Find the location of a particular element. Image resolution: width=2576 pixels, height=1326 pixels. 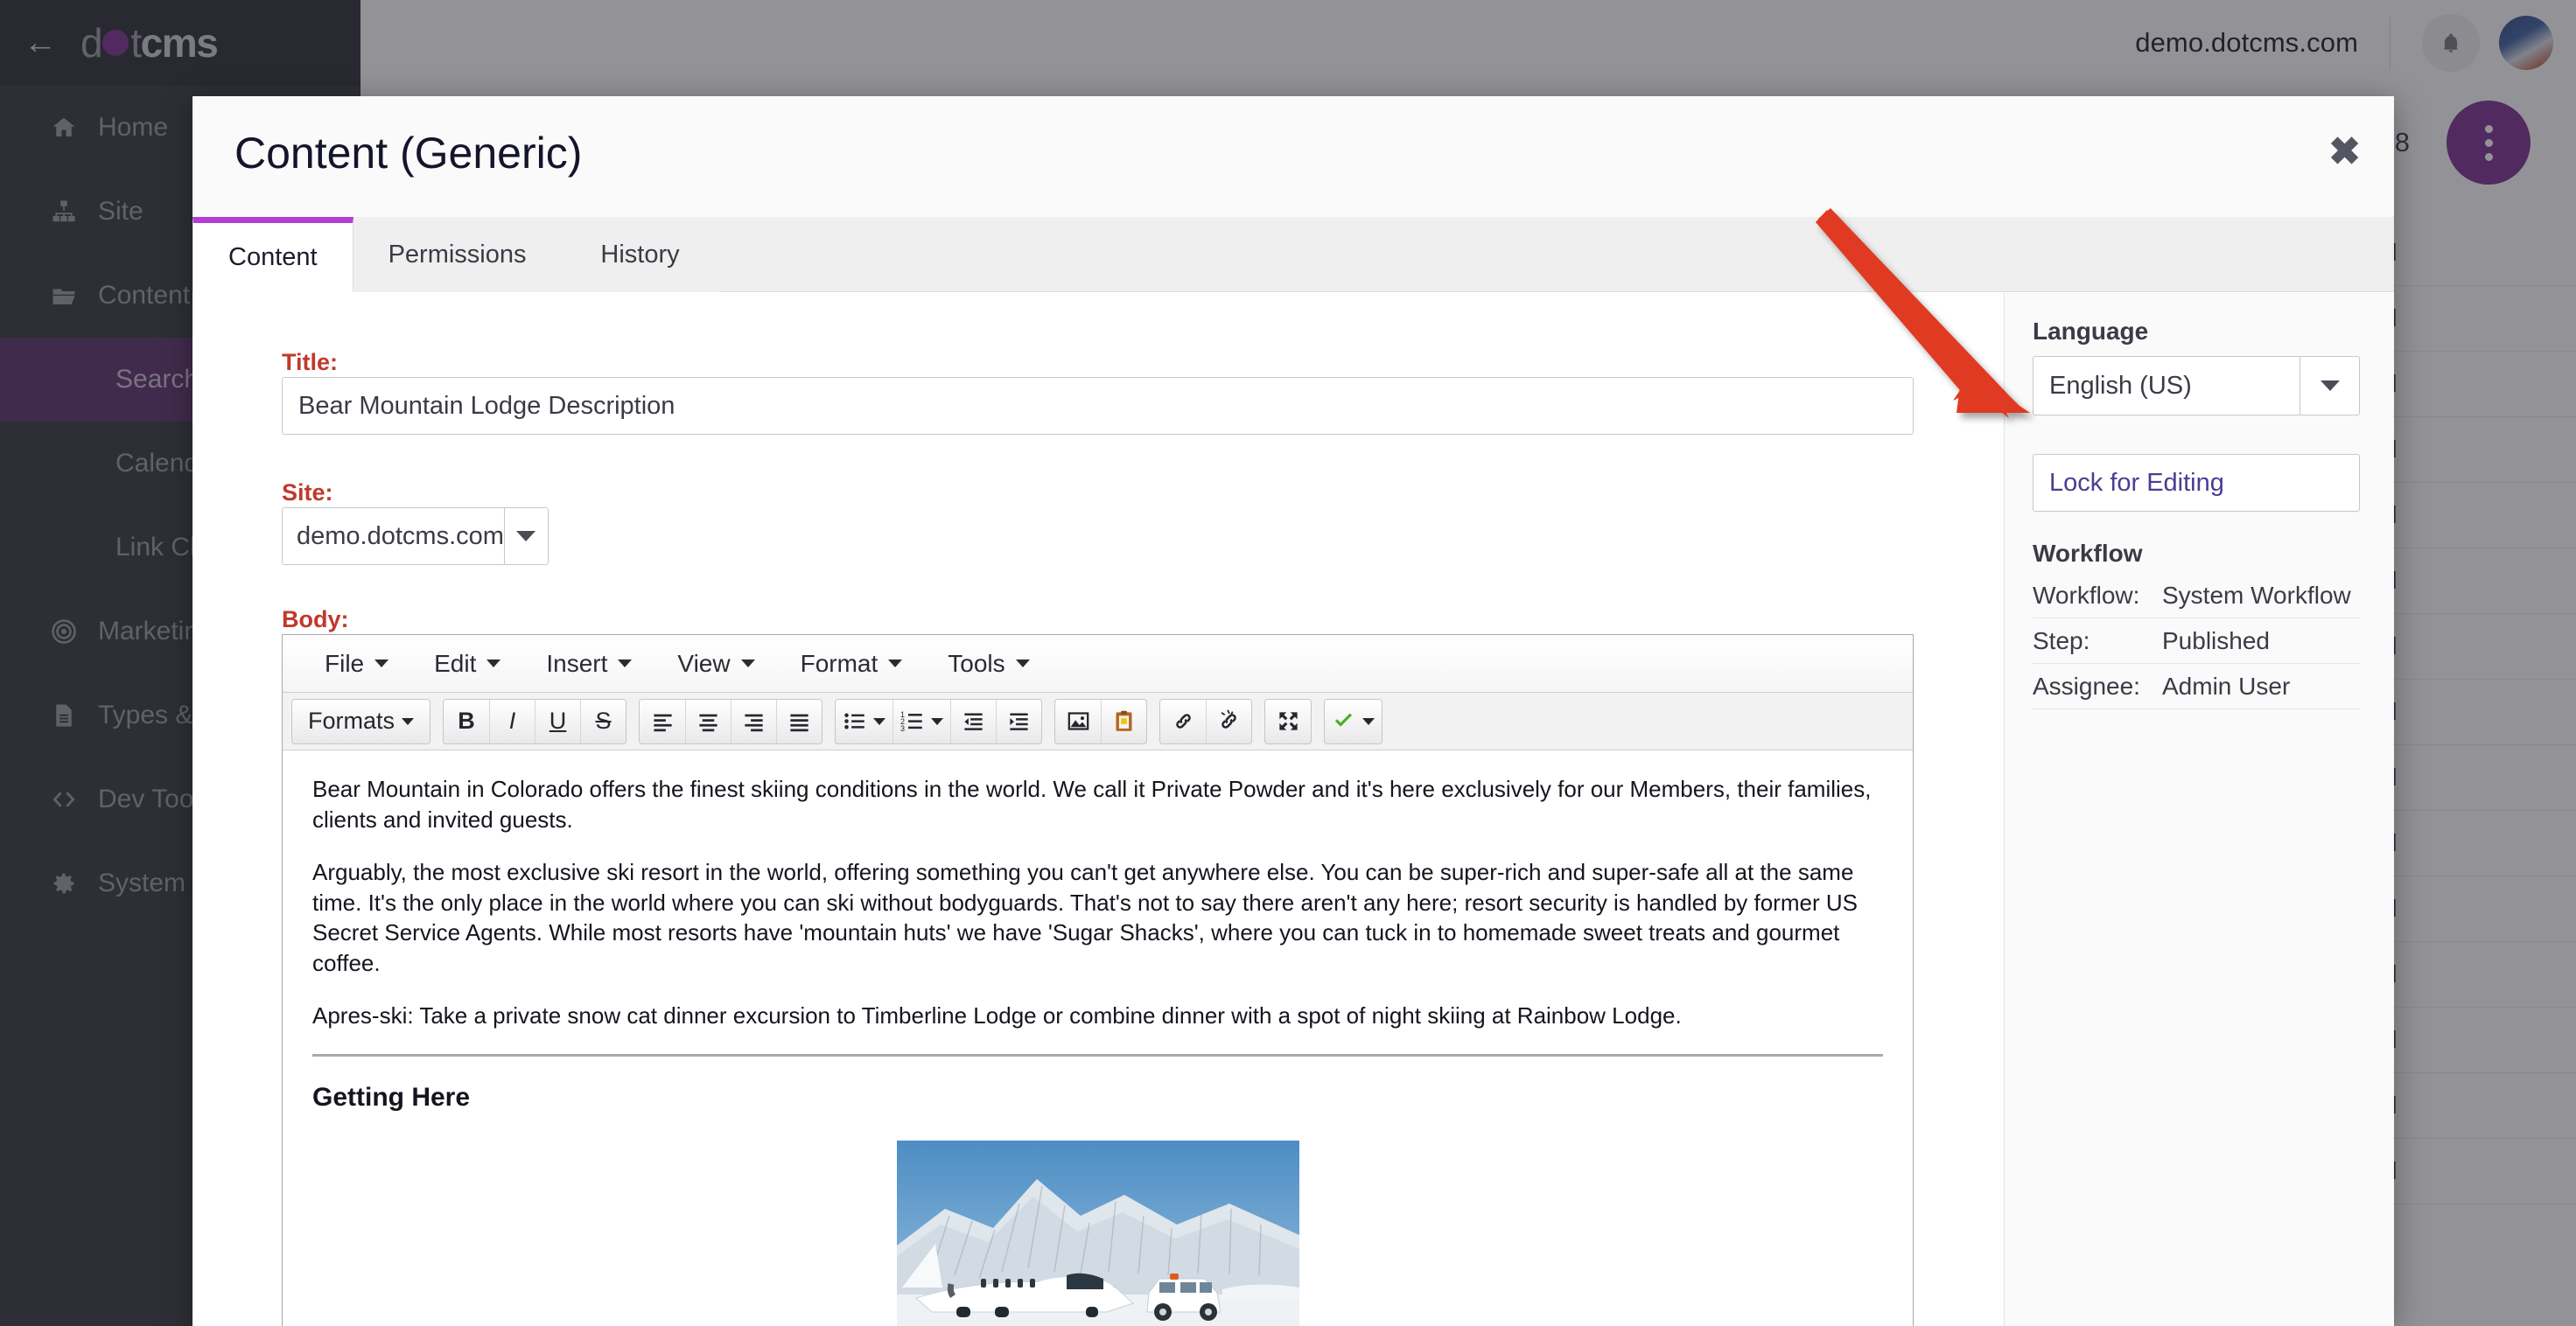

editor-menu-label: View is located at coordinates (704, 663).